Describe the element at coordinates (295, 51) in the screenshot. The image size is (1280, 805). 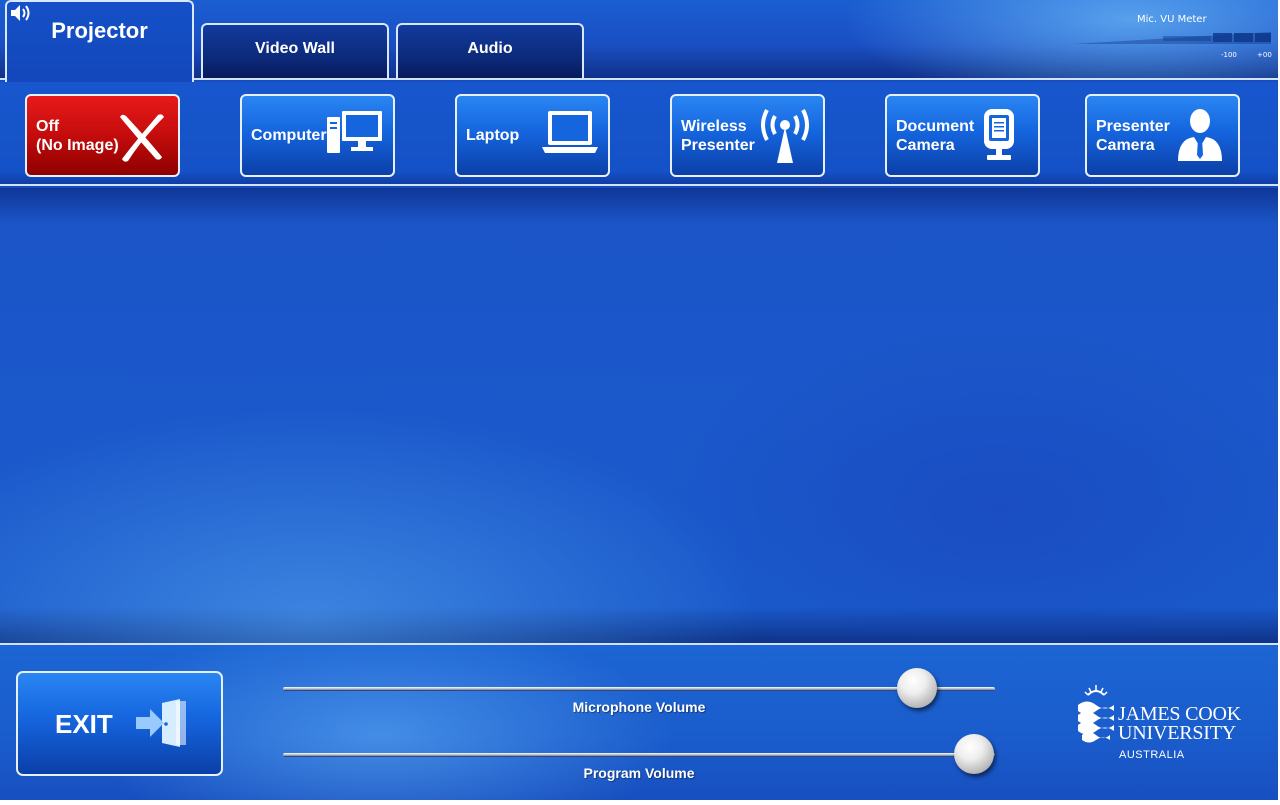
I see `tab-video-wall: Video Wall` at that location.